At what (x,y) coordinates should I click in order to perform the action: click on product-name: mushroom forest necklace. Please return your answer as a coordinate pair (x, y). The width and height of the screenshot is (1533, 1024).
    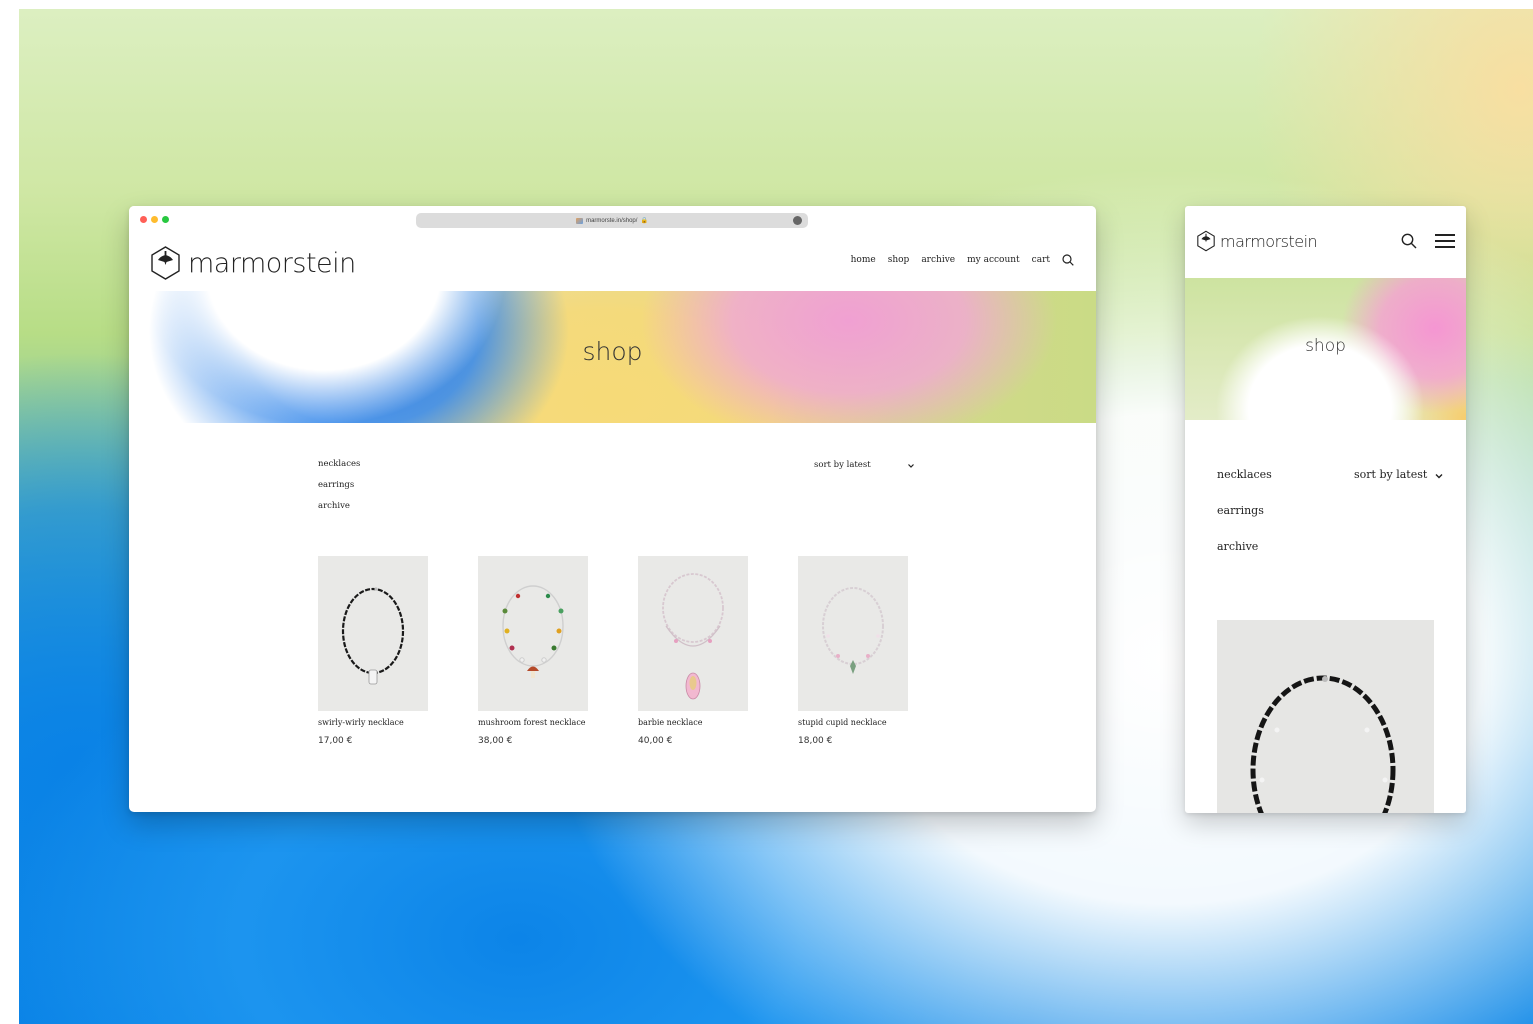
    Looking at the image, I should click on (533, 722).